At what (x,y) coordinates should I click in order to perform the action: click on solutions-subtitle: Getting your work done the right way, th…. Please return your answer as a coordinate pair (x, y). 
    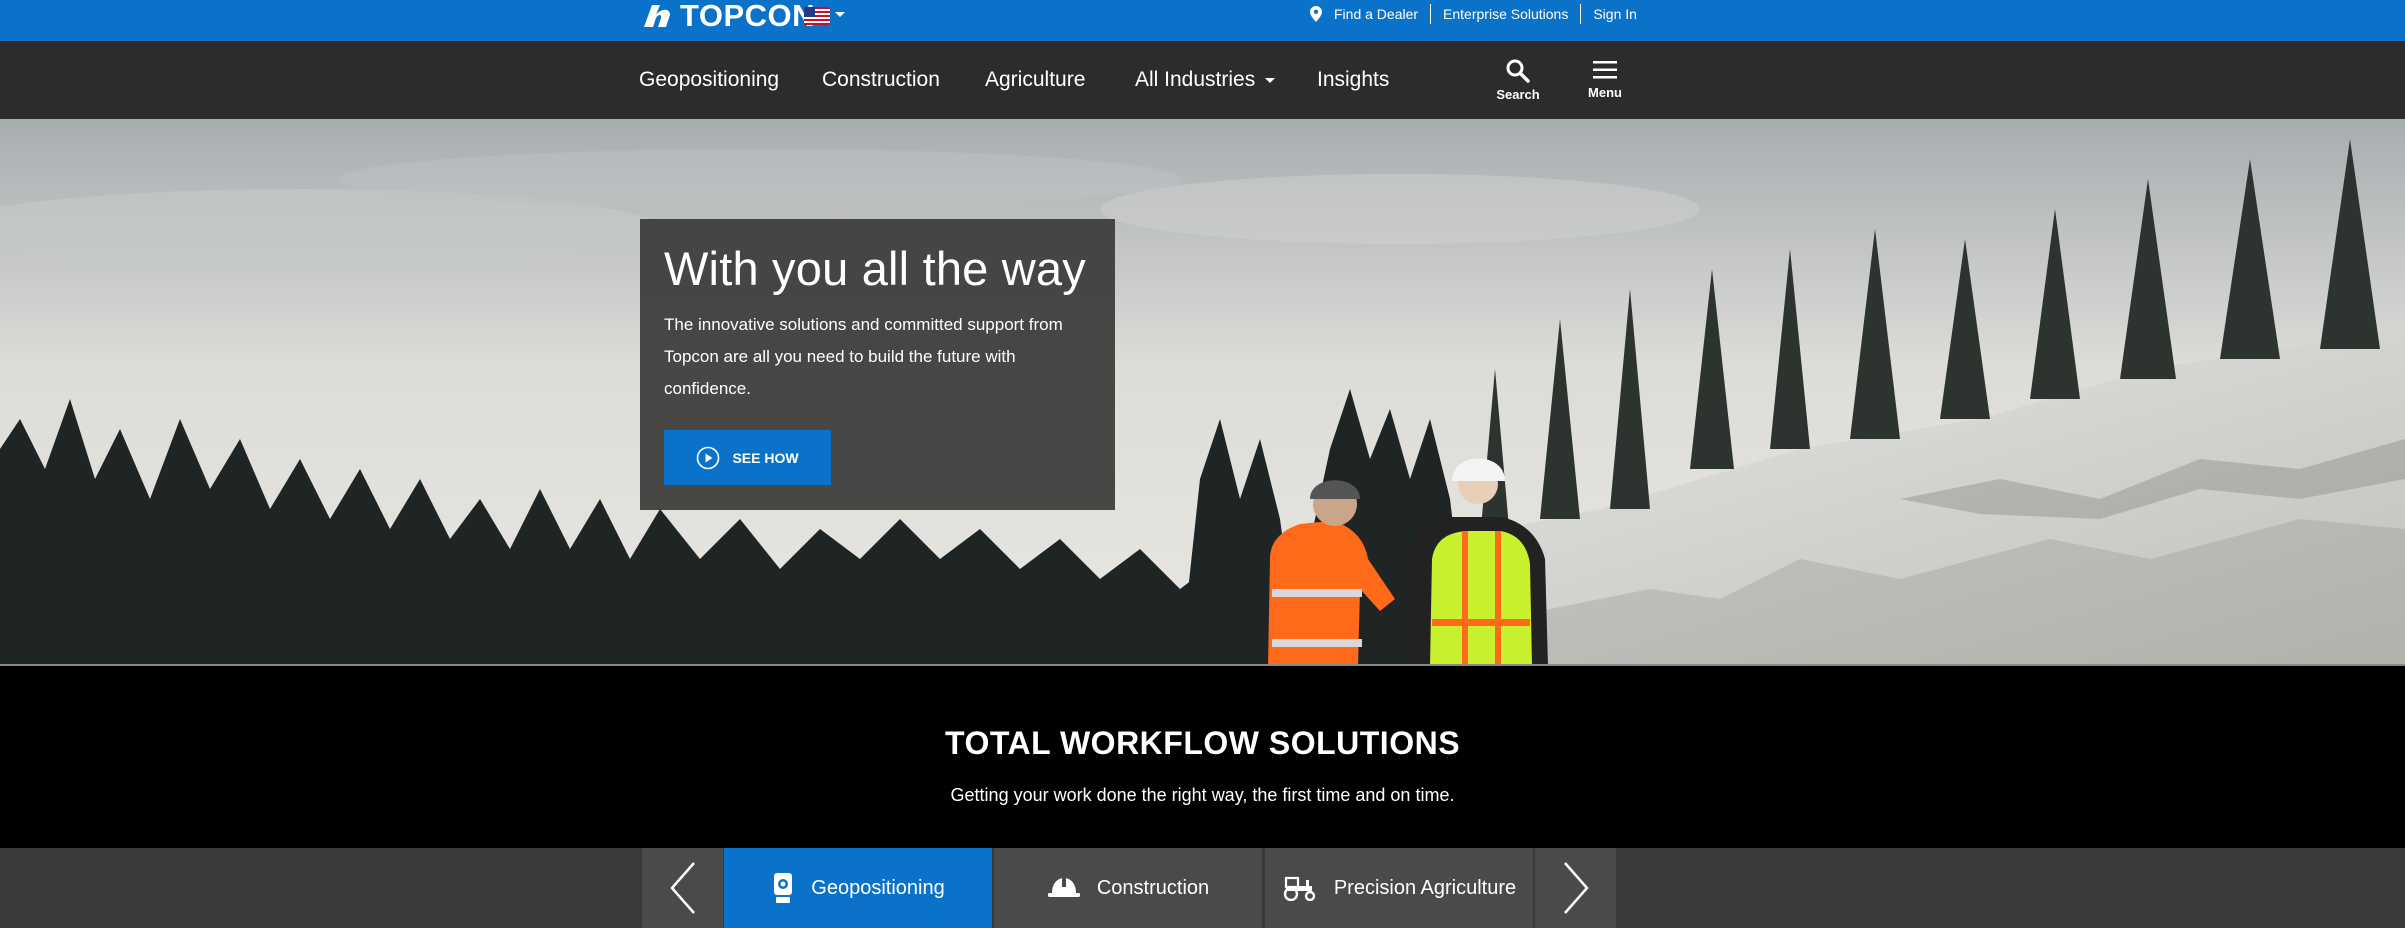
    Looking at the image, I should click on (1202, 795).